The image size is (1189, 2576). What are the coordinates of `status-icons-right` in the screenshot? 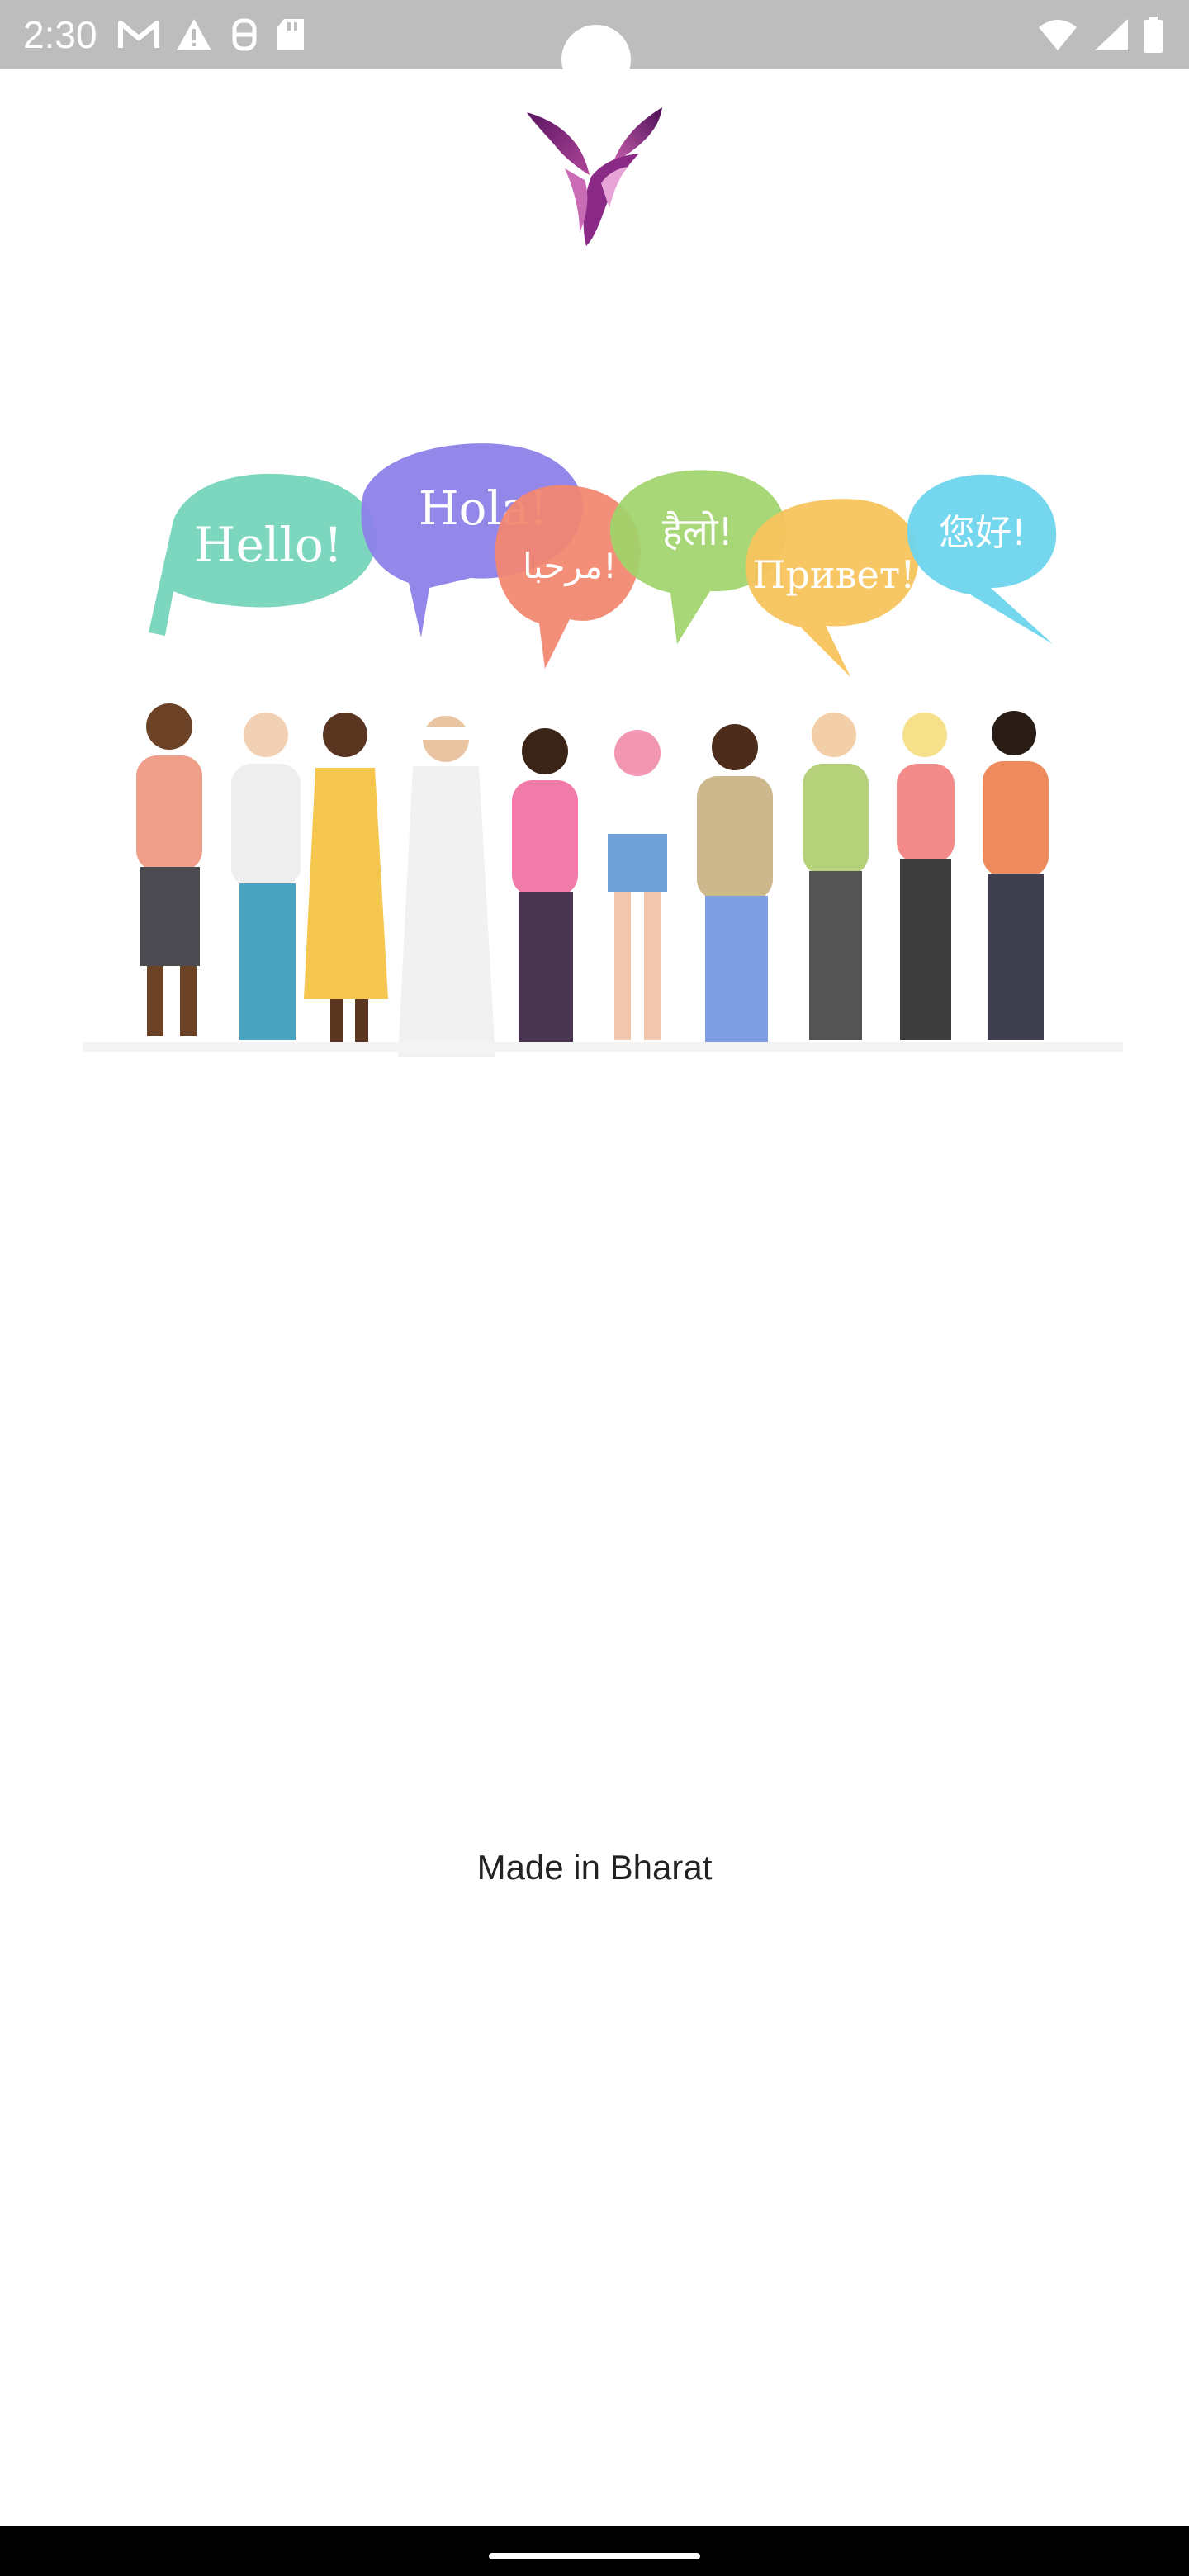 It's located at (1100, 34).